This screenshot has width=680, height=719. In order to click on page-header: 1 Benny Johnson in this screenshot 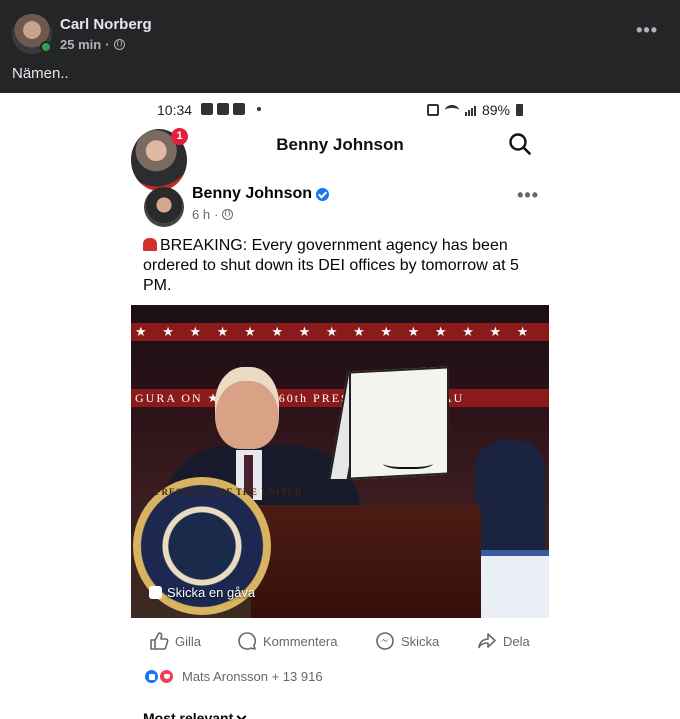, I will do `click(340, 159)`.